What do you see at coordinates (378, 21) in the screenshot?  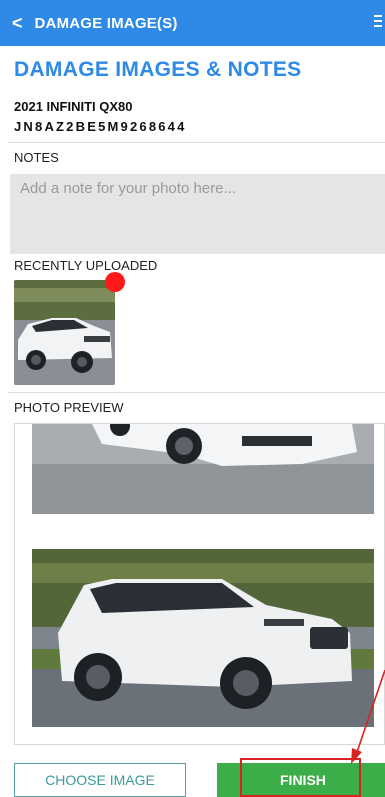 I see `hamburger-menu-icon` at bounding box center [378, 21].